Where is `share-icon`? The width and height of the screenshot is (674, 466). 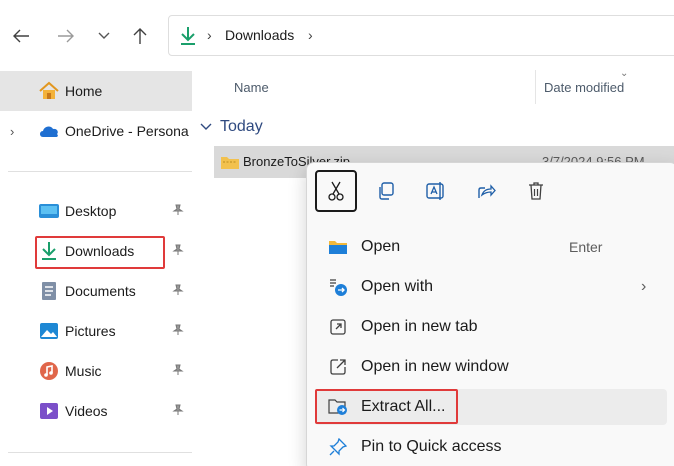
share-icon is located at coordinates (487, 191).